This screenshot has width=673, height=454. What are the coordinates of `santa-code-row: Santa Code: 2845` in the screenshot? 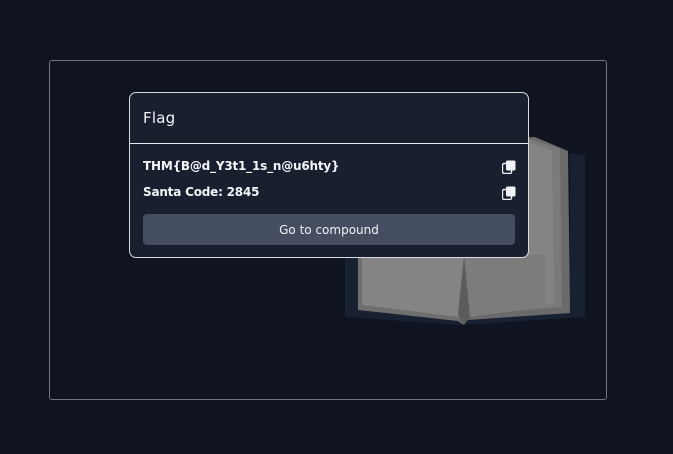 It's located at (329, 192).